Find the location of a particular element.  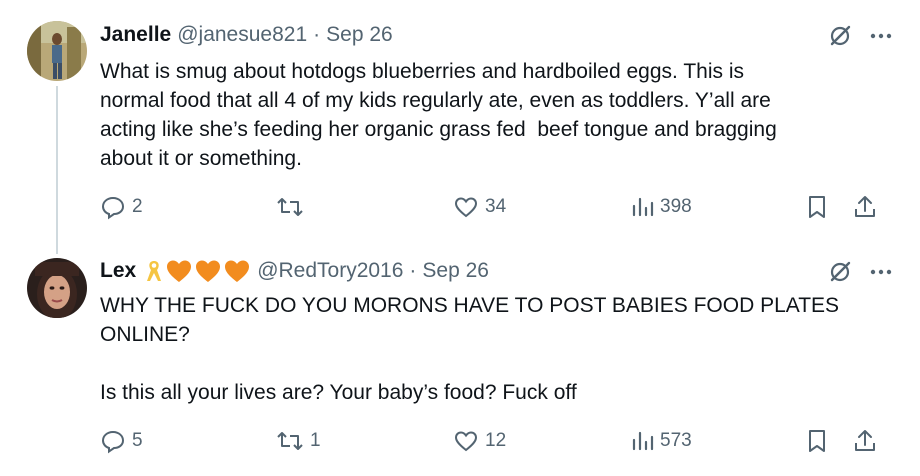

views-count: 573 is located at coordinates (676, 440).